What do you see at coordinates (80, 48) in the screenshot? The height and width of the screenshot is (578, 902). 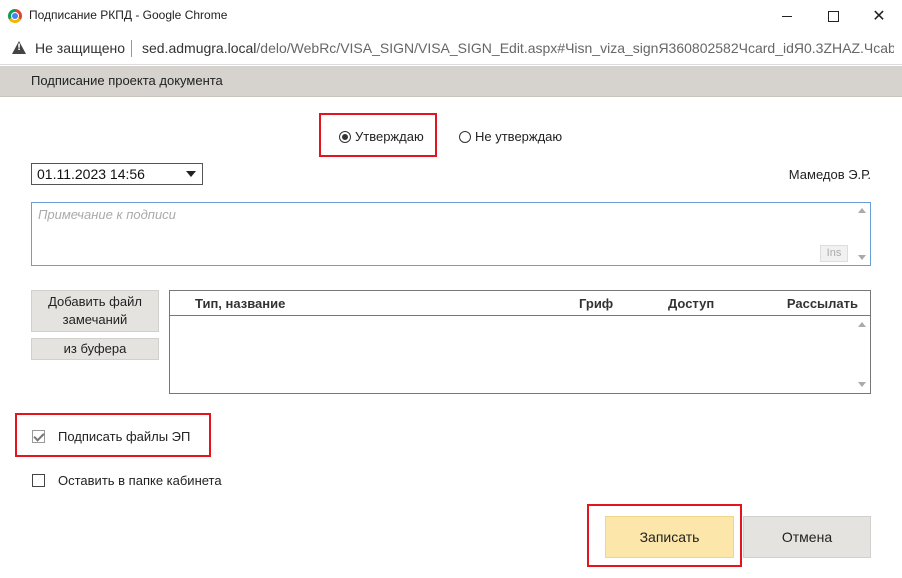 I see `security-label: Не защищено` at bounding box center [80, 48].